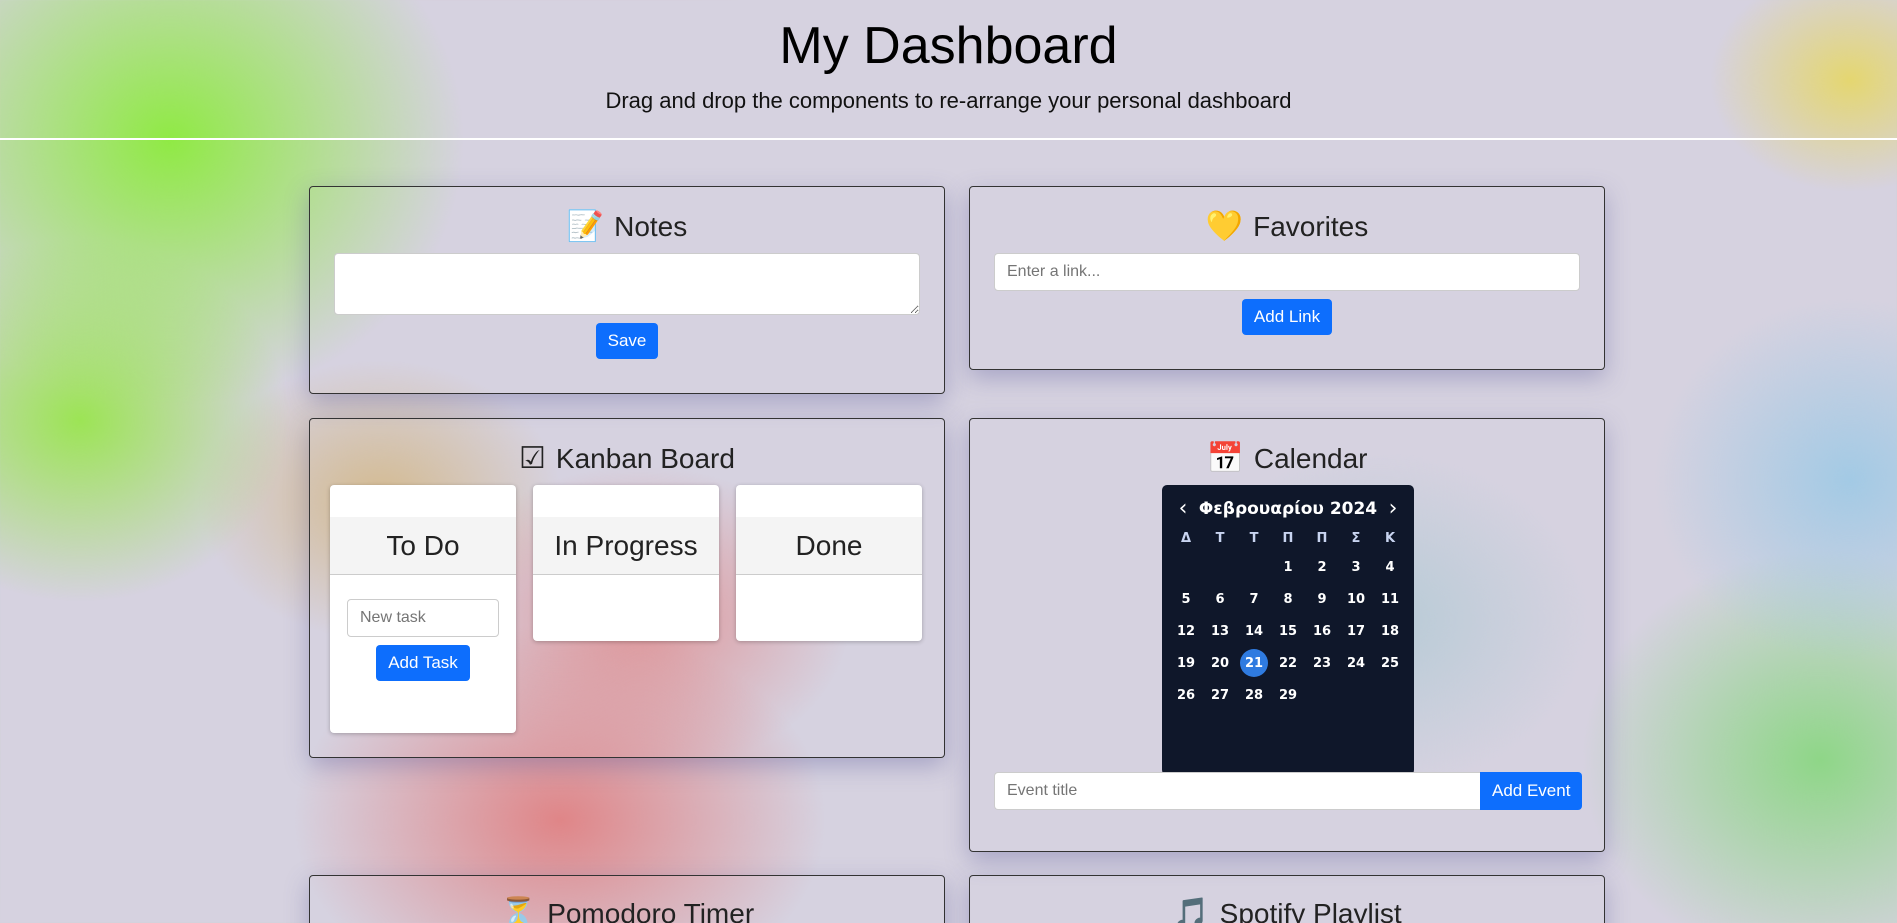 Image resolution: width=1897 pixels, height=923 pixels. What do you see at coordinates (1254, 599) in the screenshot?
I see `calendar-day: 7` at bounding box center [1254, 599].